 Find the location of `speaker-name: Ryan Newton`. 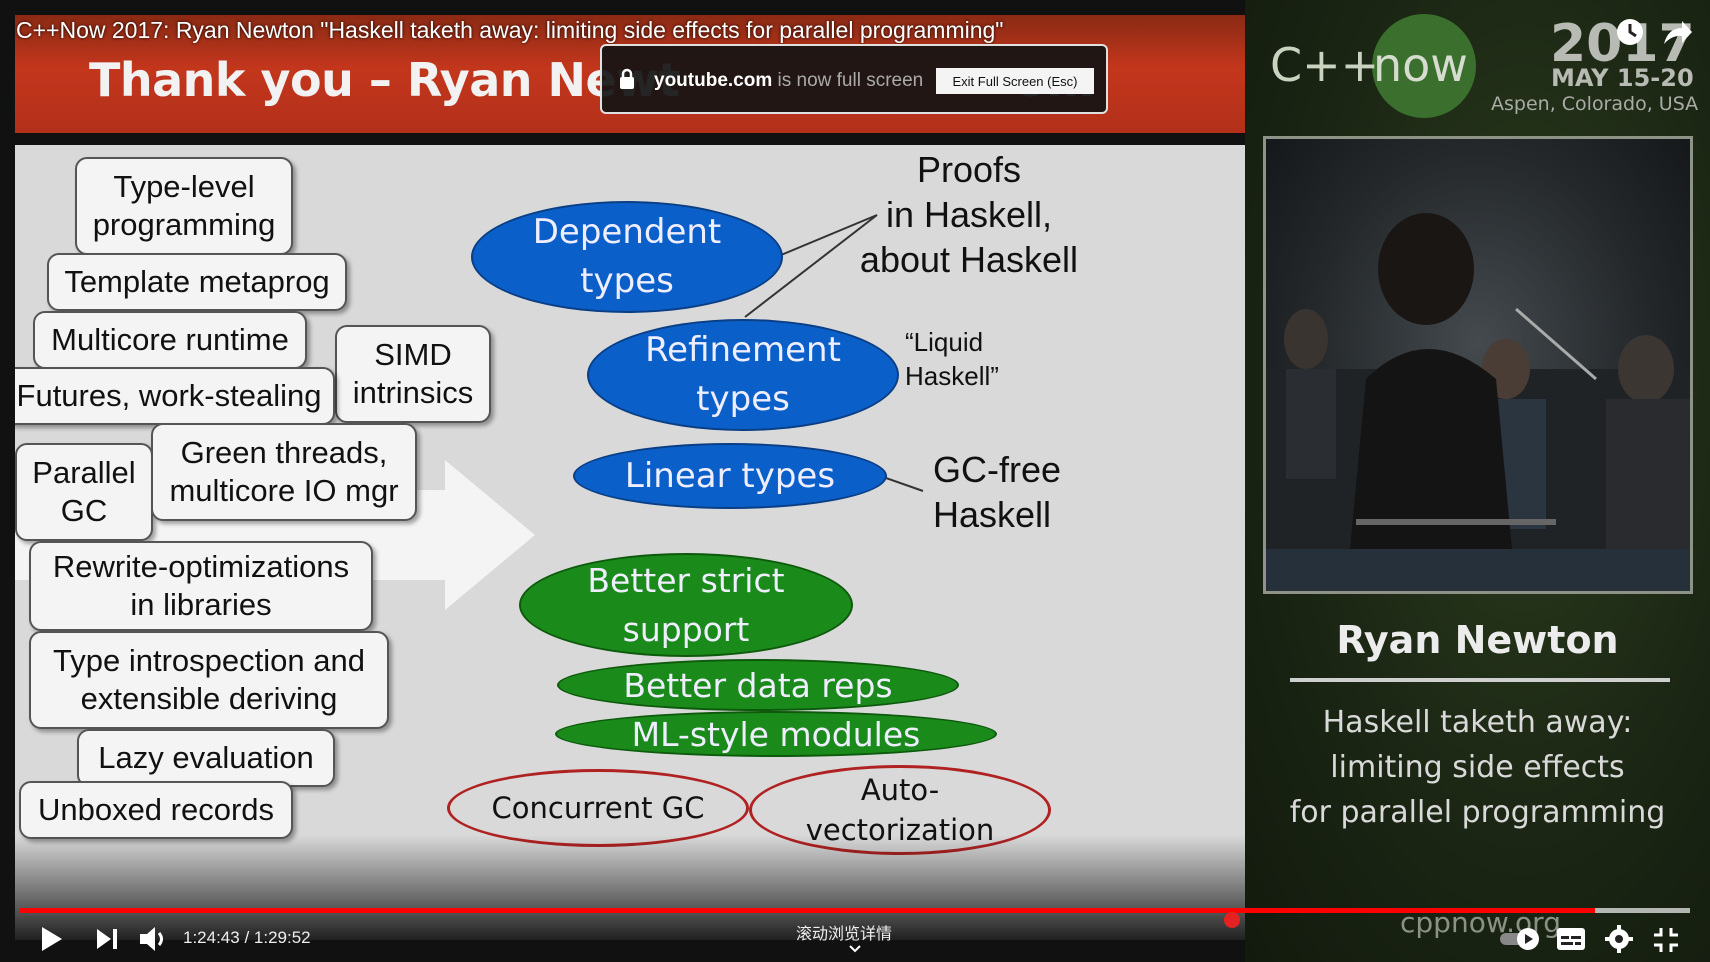

speaker-name: Ryan Newton is located at coordinates (1477, 640).